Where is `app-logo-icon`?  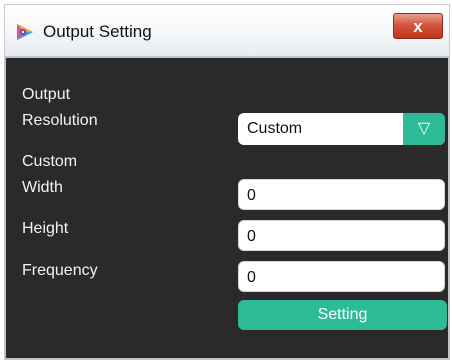
app-logo-icon is located at coordinates (25, 32).